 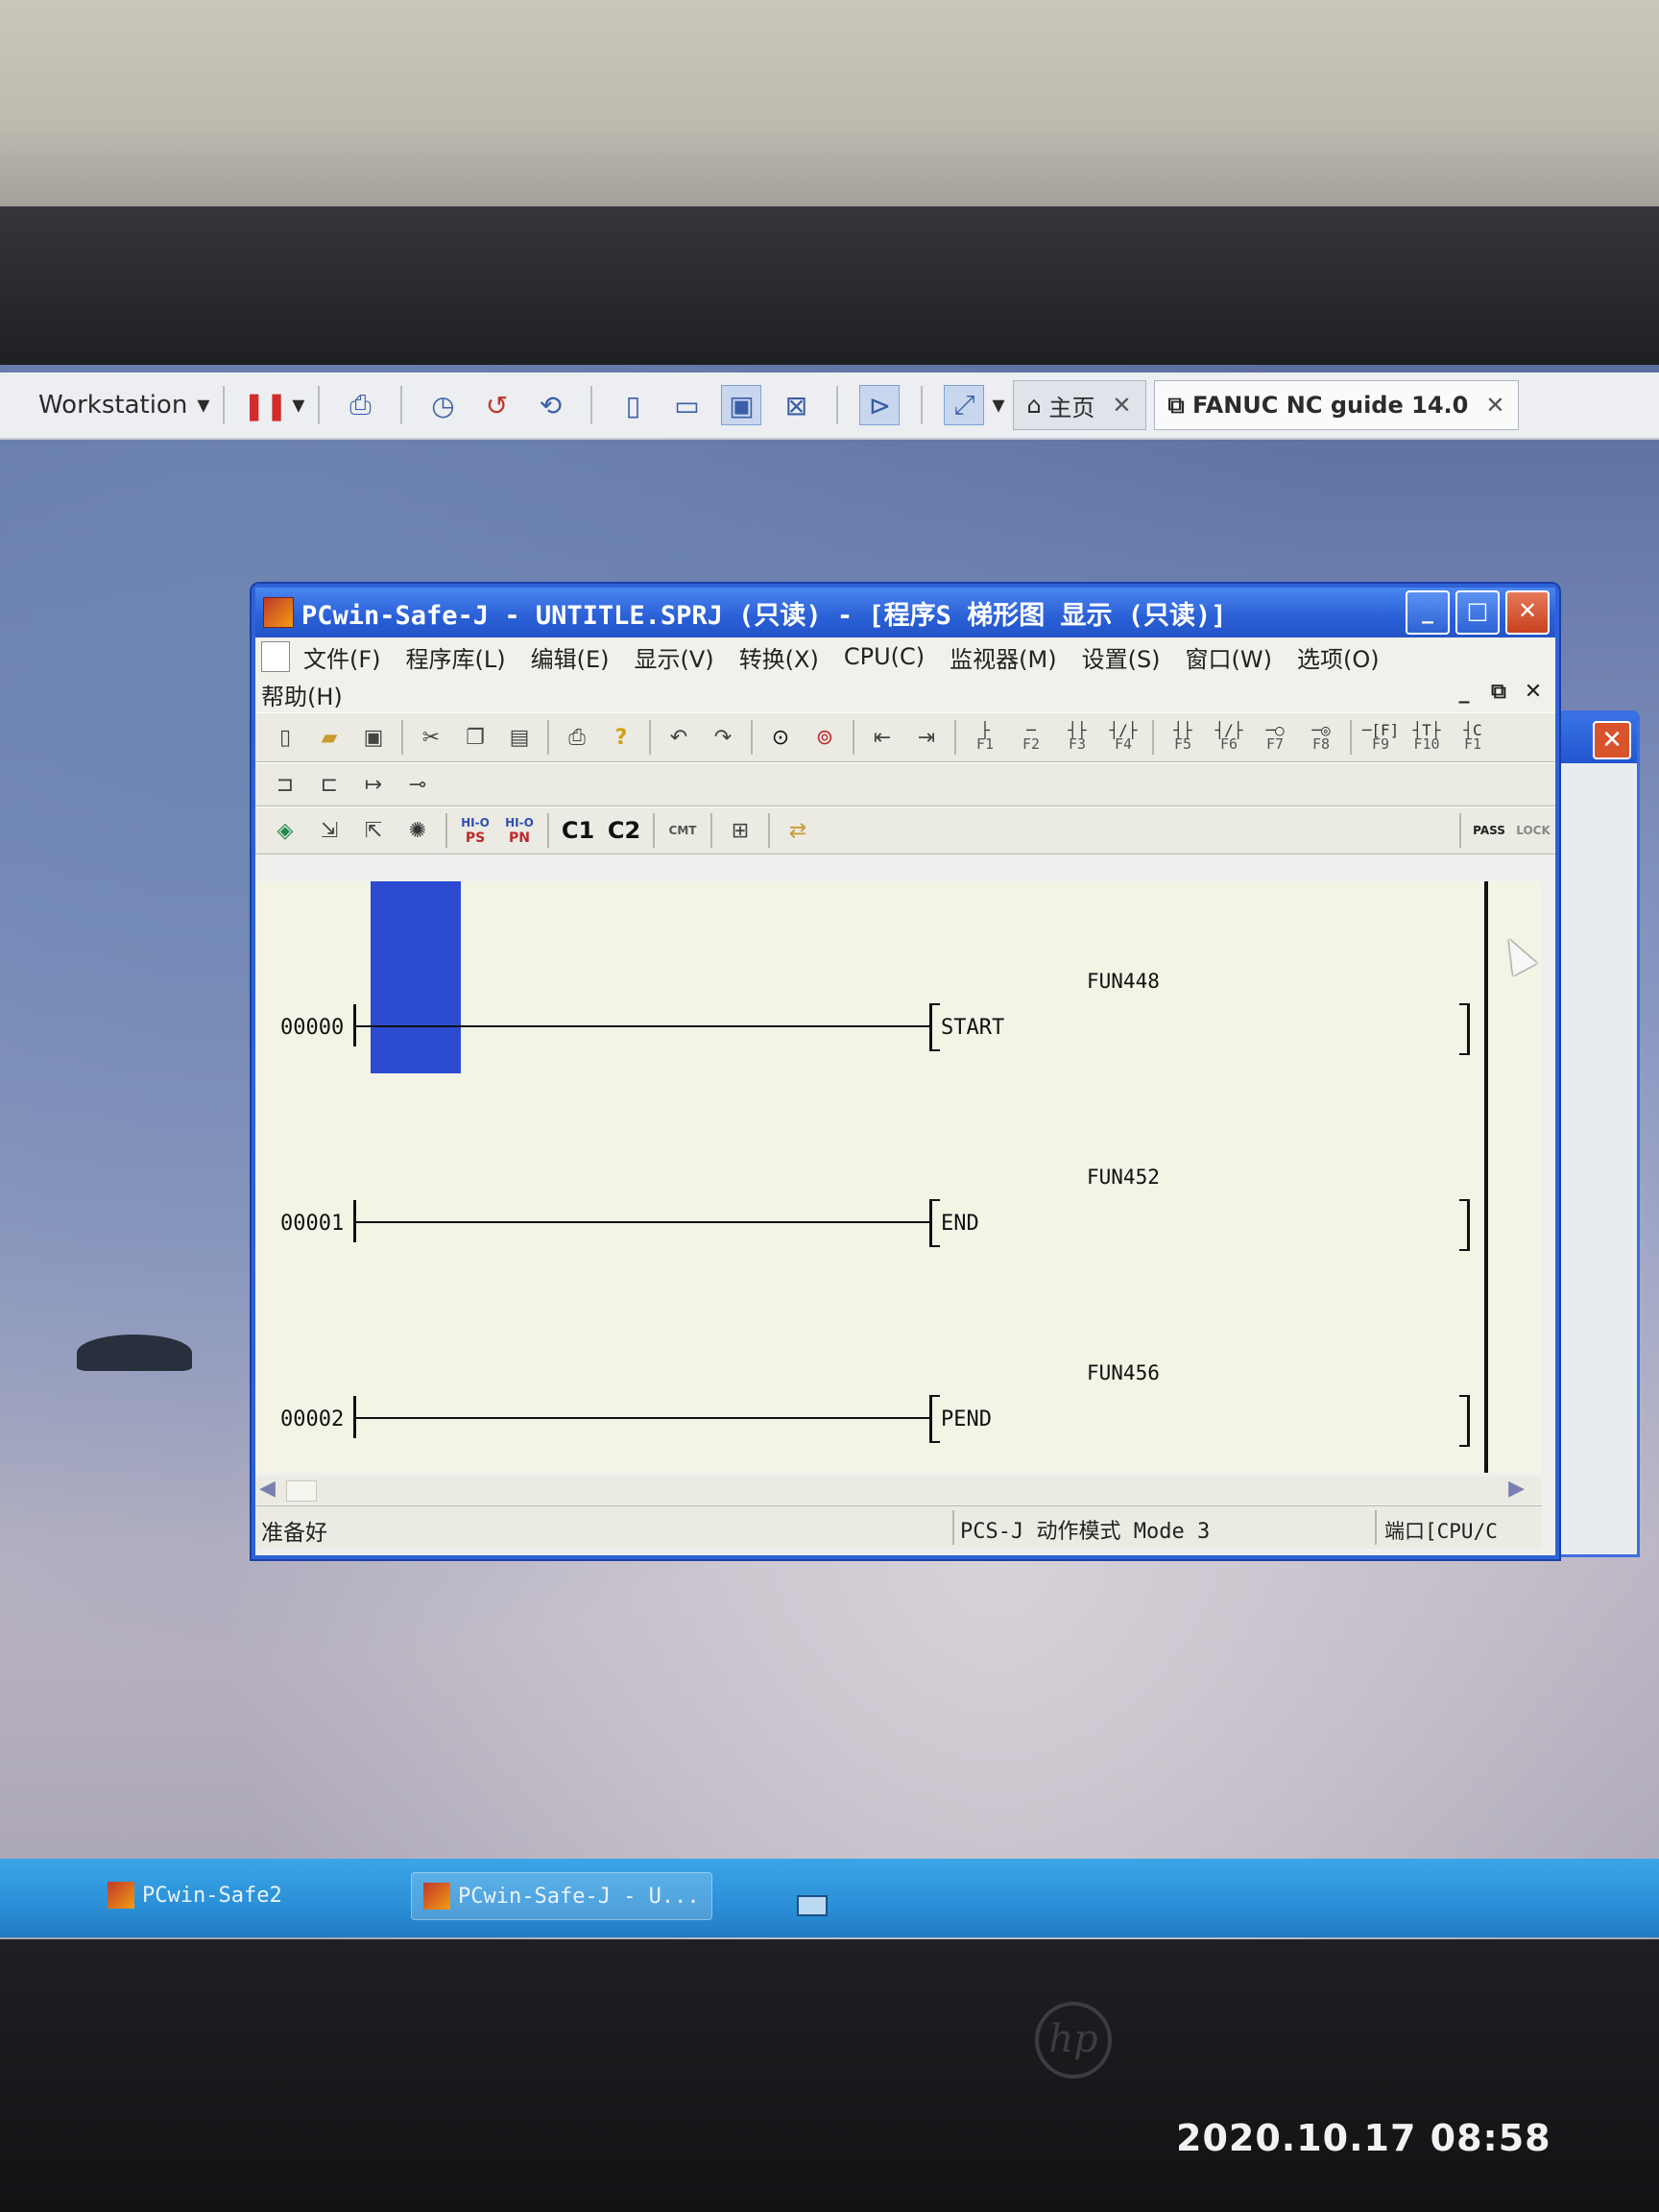 I want to click on menu-help: 帮助(H), so click(x=302, y=695).